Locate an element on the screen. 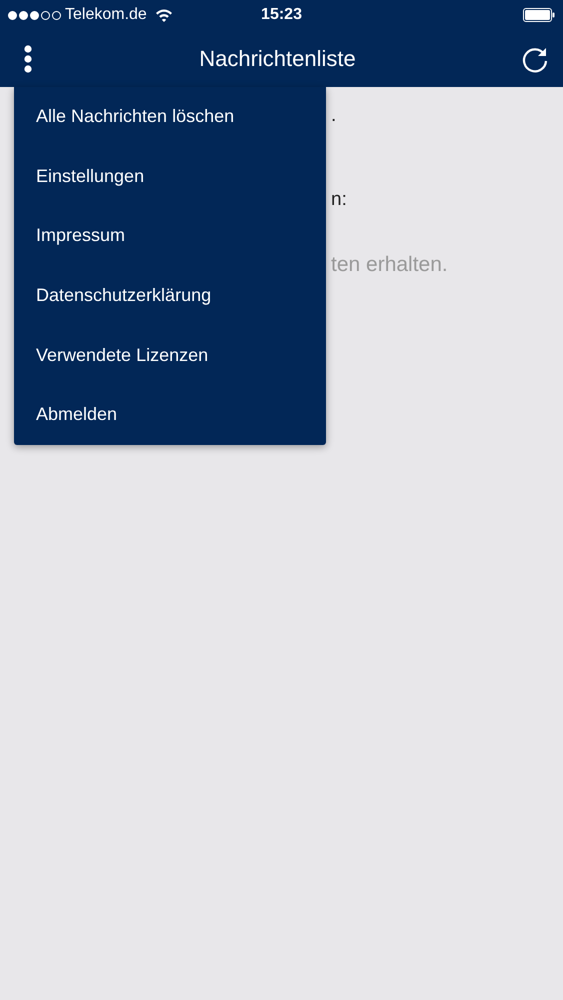 This screenshot has width=563, height=1000. message-text: . is located at coordinates (334, 116).